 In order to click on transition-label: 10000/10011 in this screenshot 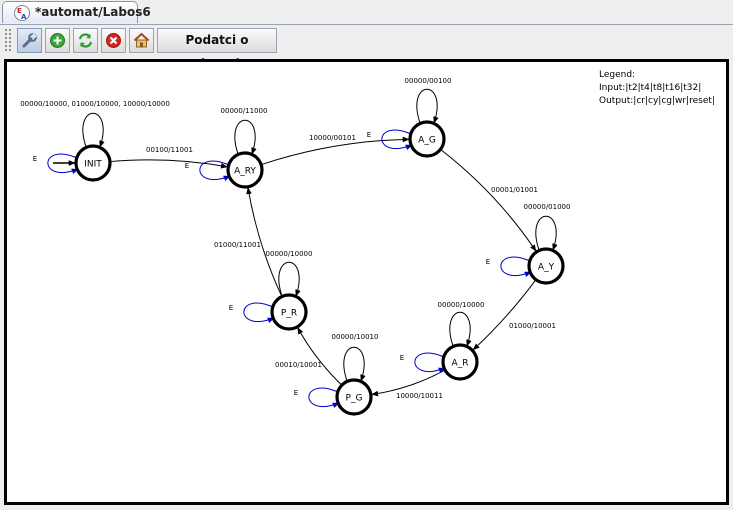, I will do `click(419, 396)`.